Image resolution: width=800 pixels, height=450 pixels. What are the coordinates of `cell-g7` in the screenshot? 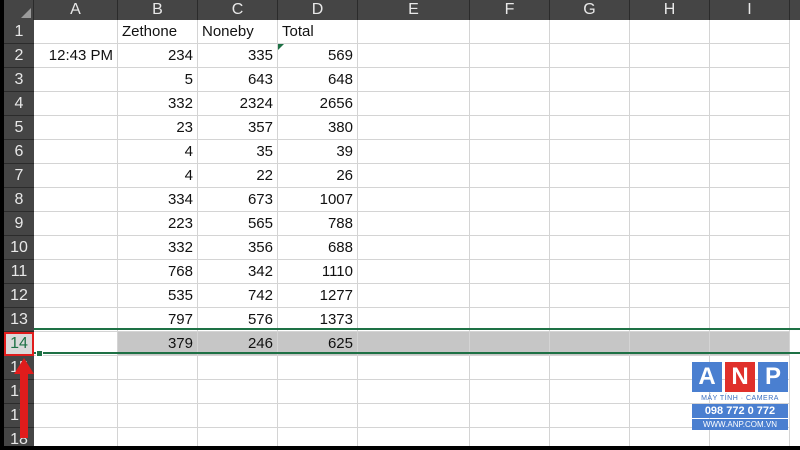 It's located at (590, 176).